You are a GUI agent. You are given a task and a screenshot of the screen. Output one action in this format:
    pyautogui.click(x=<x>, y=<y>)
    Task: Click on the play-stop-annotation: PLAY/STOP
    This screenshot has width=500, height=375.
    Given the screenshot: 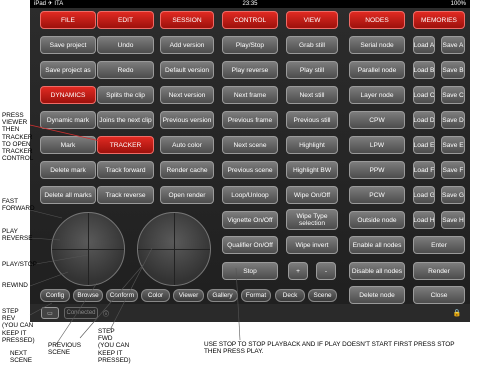 What is the action you would take?
    pyautogui.click(x=19, y=264)
    